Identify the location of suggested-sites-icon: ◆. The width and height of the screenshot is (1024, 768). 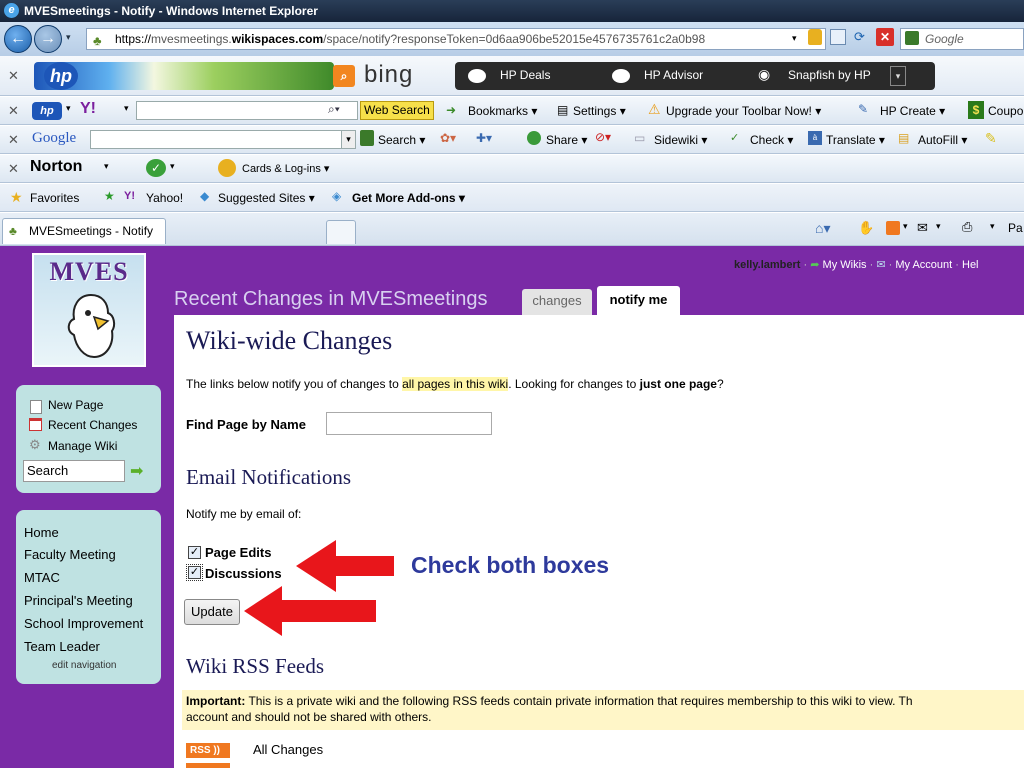
(205, 196).